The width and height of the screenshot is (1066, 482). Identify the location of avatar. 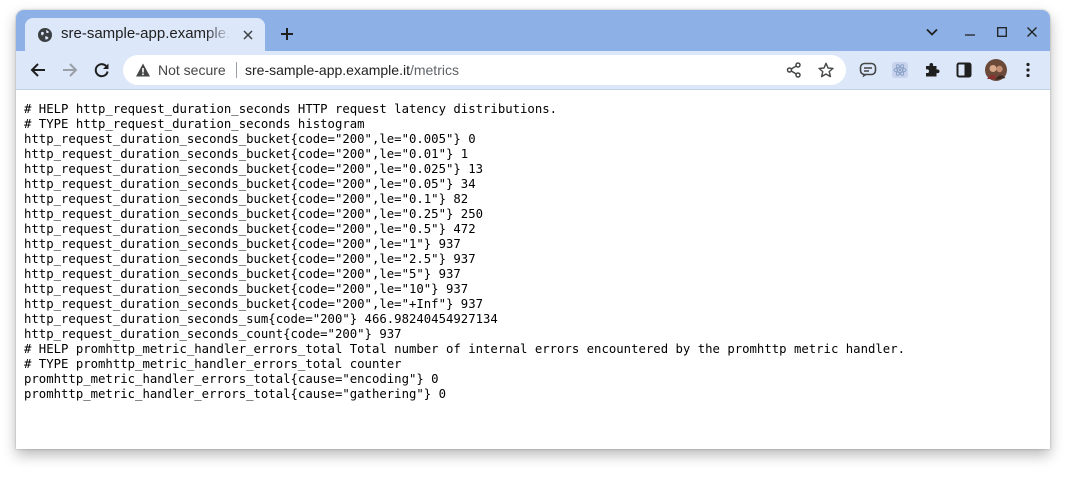
(996, 70).